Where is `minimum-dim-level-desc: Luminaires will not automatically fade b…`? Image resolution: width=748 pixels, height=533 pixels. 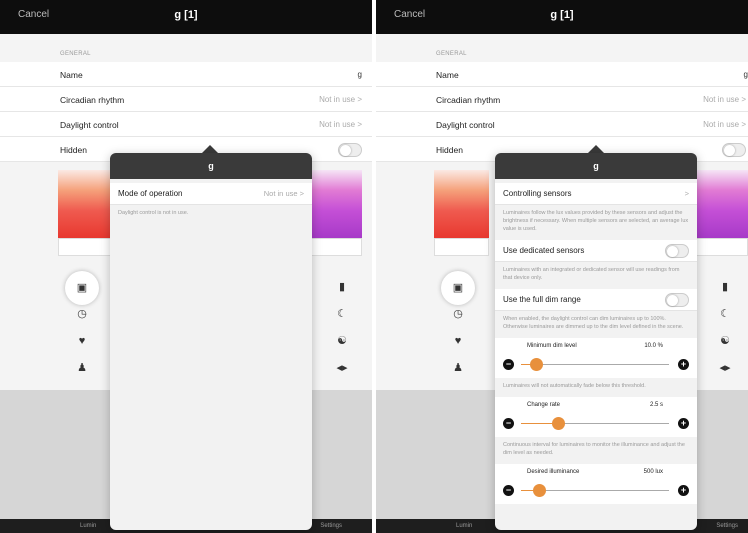 minimum-dim-level-desc: Luminaires will not automatically fade b… is located at coordinates (574, 385).